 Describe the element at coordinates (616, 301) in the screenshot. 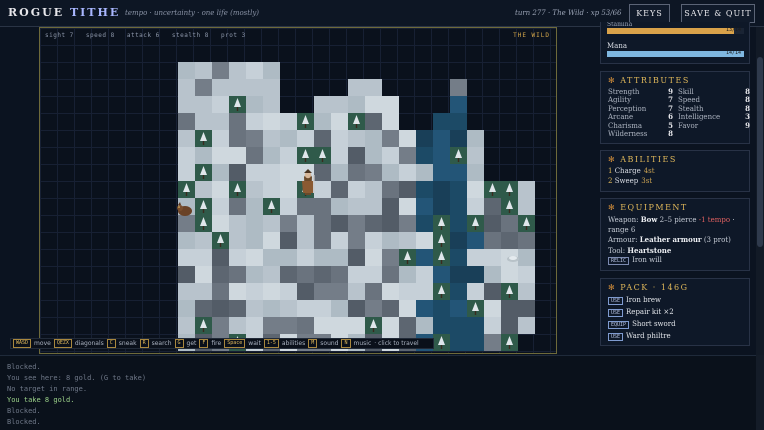

I see `use-button: USE` at that location.